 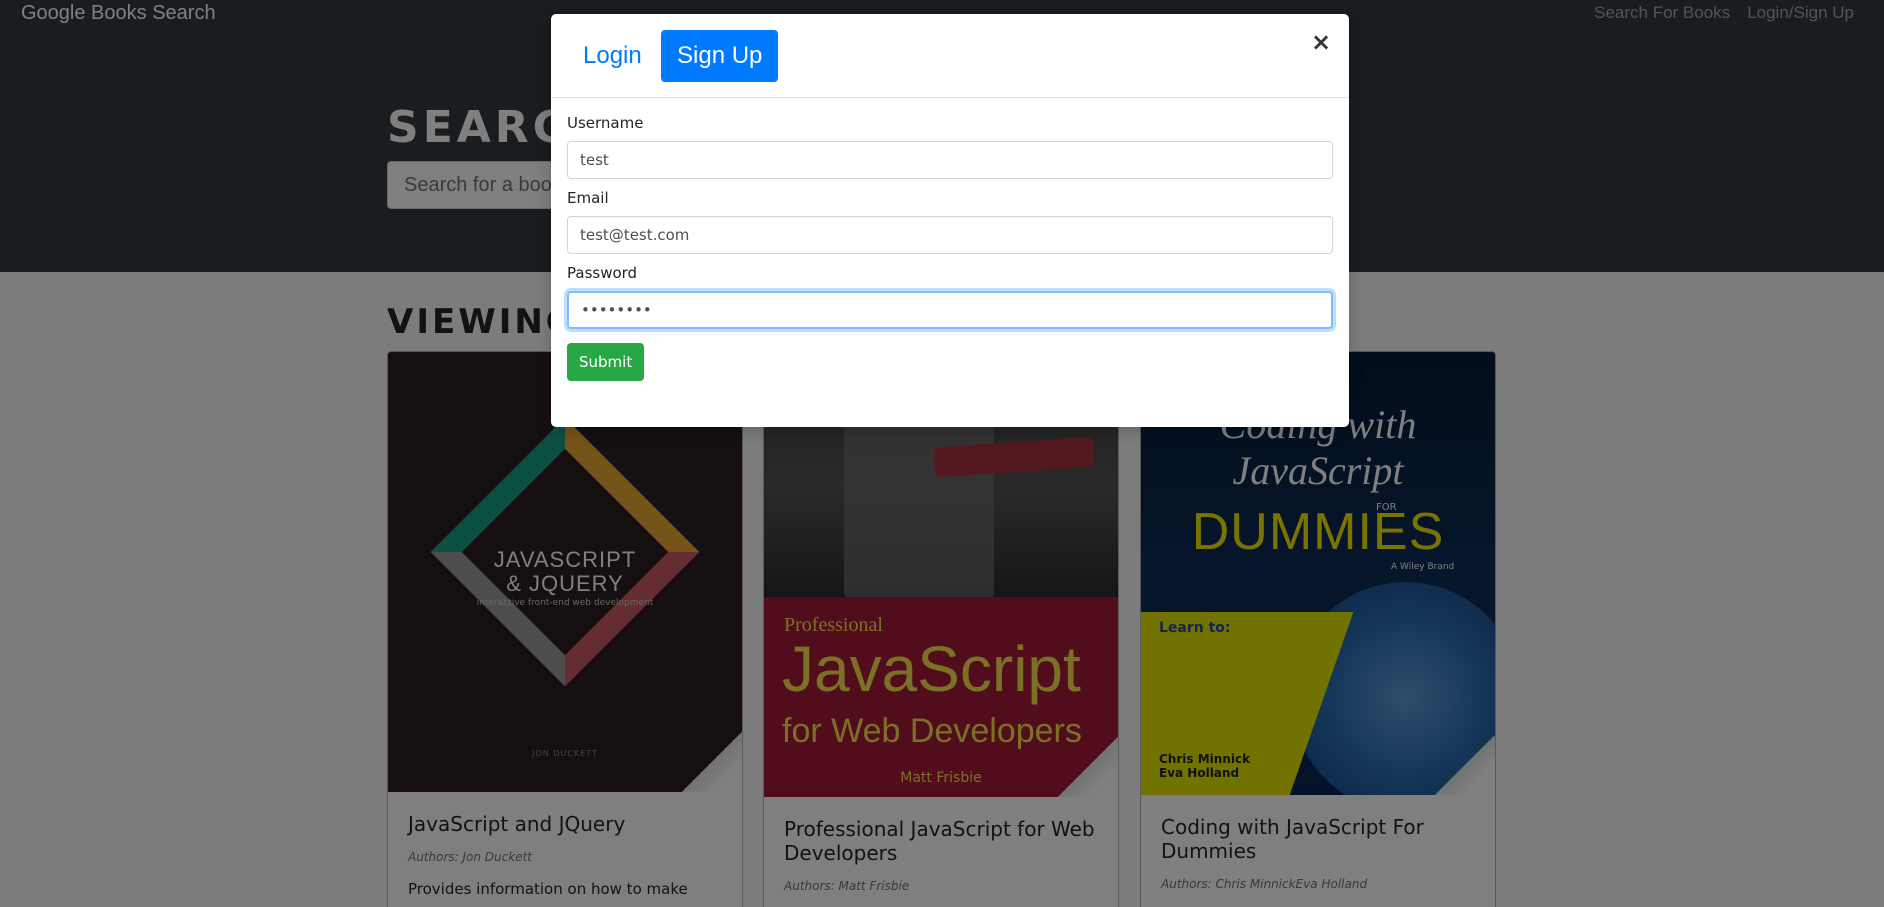 I want to click on modal-header: Login Sign Up ×, so click(x=950, y=56).